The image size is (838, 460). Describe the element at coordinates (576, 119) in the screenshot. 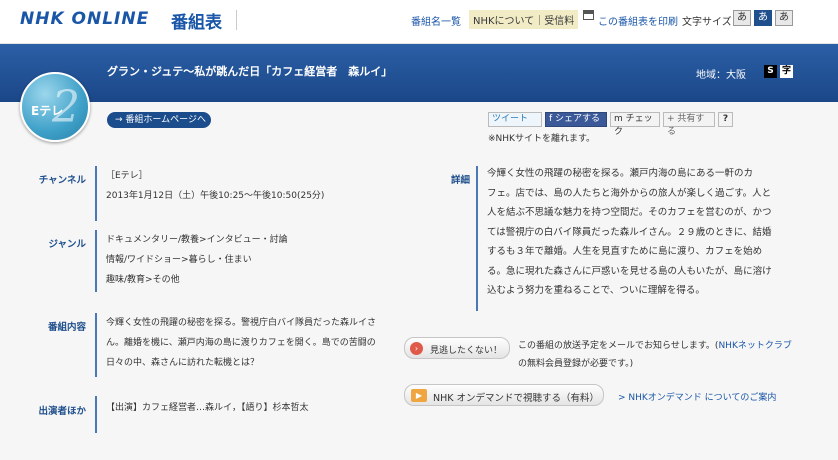

I see `facebook-share-button: f シェアする` at that location.